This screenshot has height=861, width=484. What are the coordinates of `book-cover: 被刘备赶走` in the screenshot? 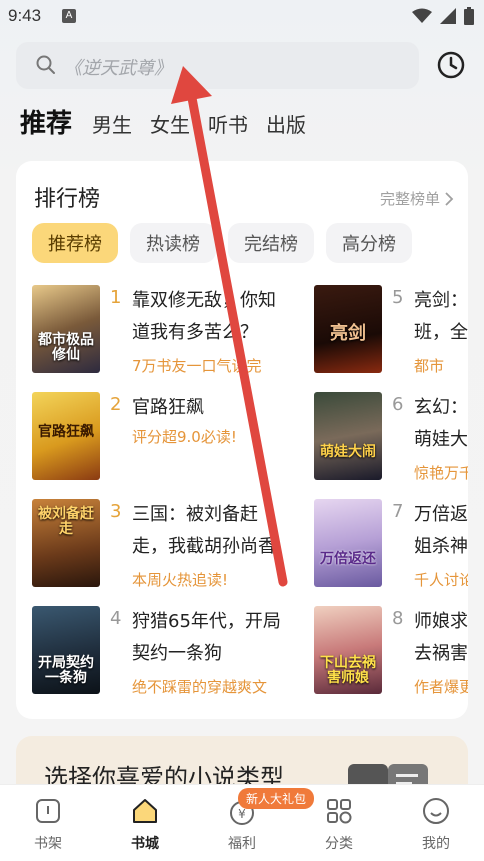 It's located at (66, 543).